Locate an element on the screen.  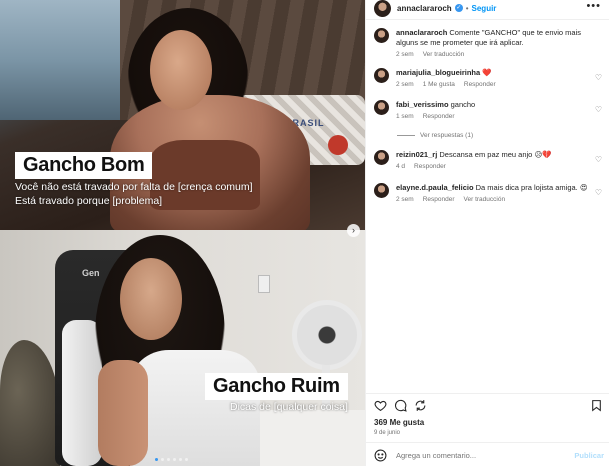
comment-translate-link: Ver traducción is located at coordinates (485, 199).